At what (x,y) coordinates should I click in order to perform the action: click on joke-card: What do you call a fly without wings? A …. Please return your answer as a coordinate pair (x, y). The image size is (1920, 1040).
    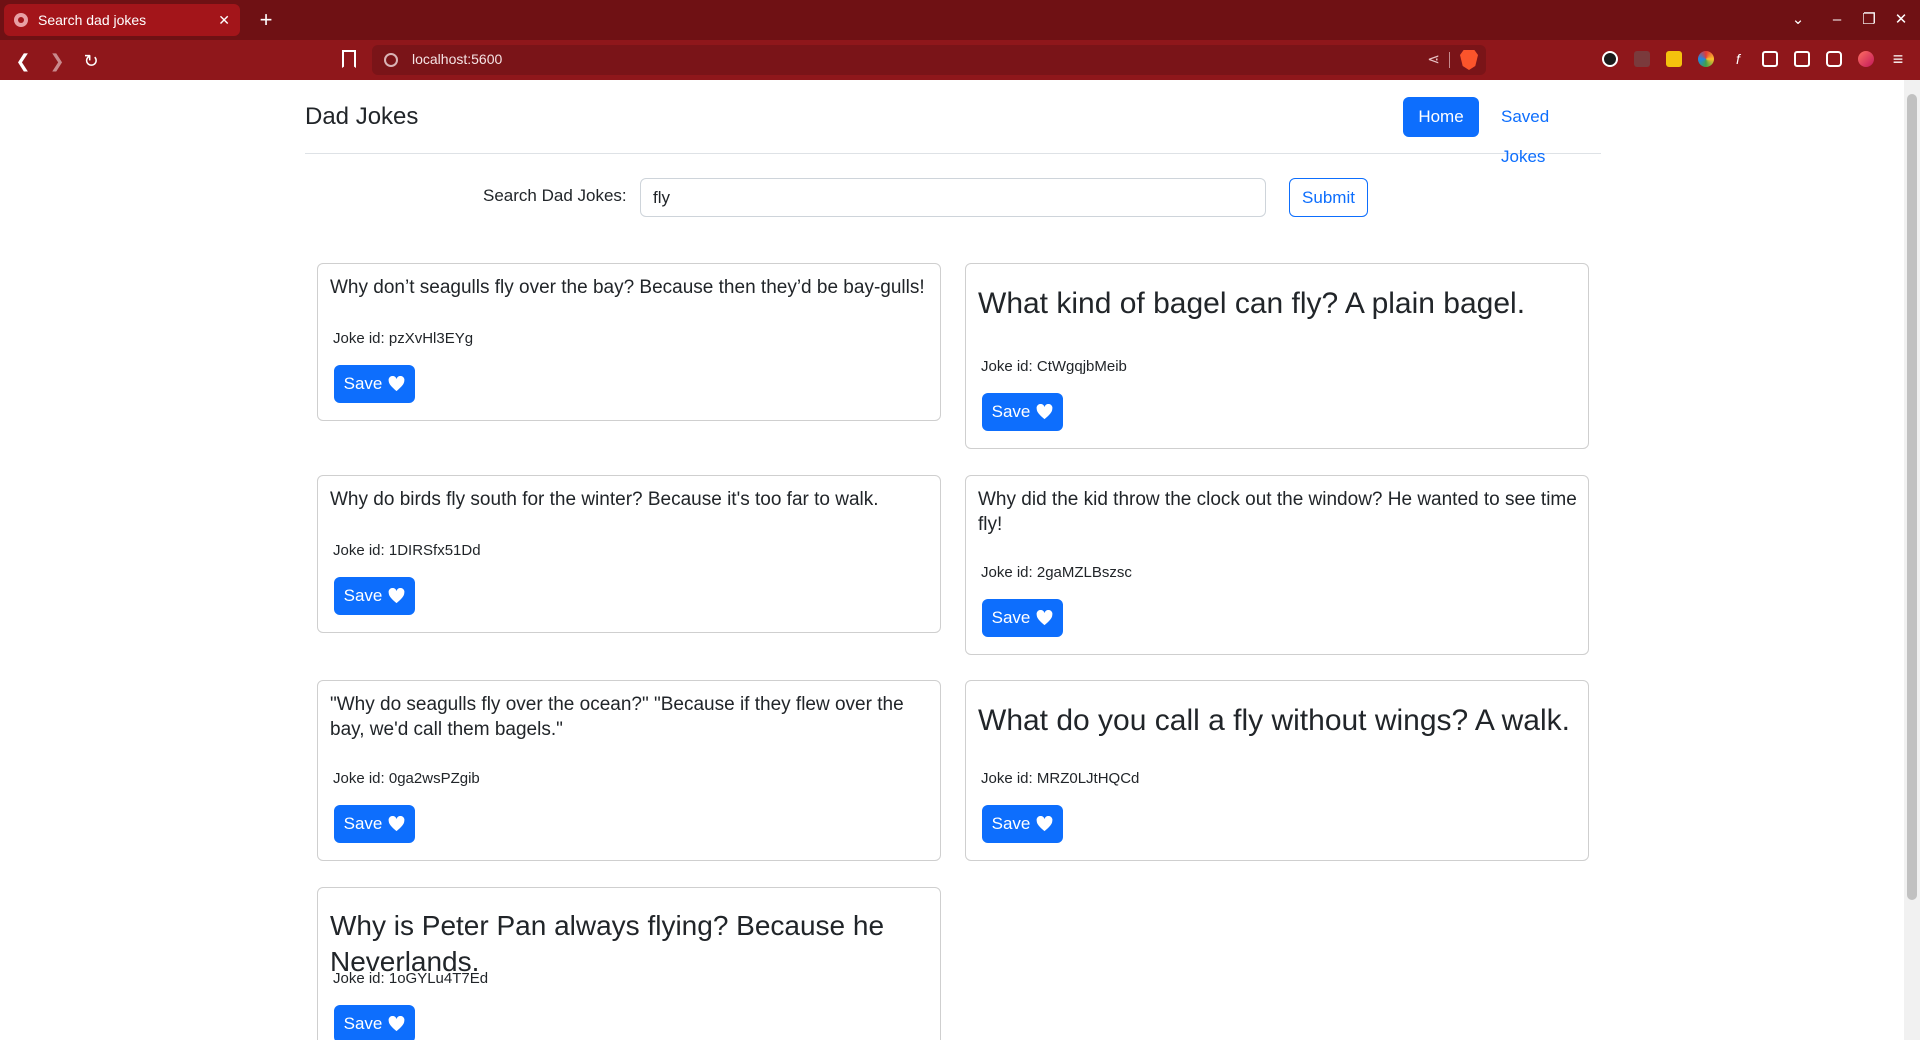
    Looking at the image, I should click on (1277, 770).